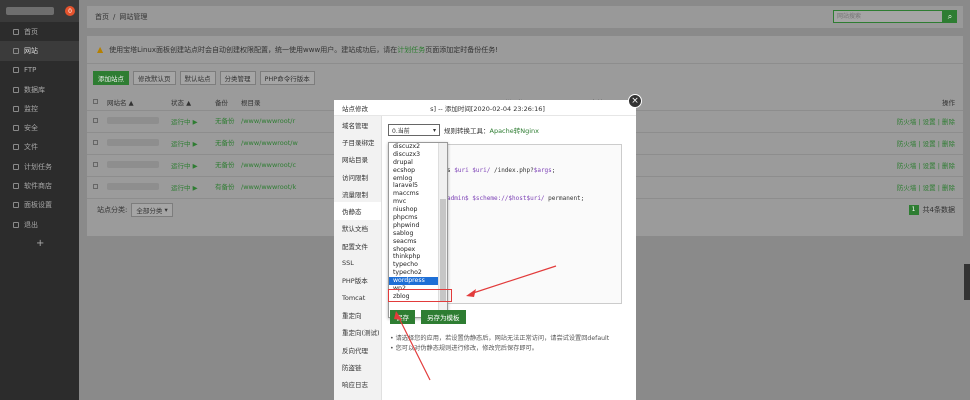  Describe the element at coordinates (133, 17) in the screenshot. I see `breadcrumb-current: 网站管理` at that location.